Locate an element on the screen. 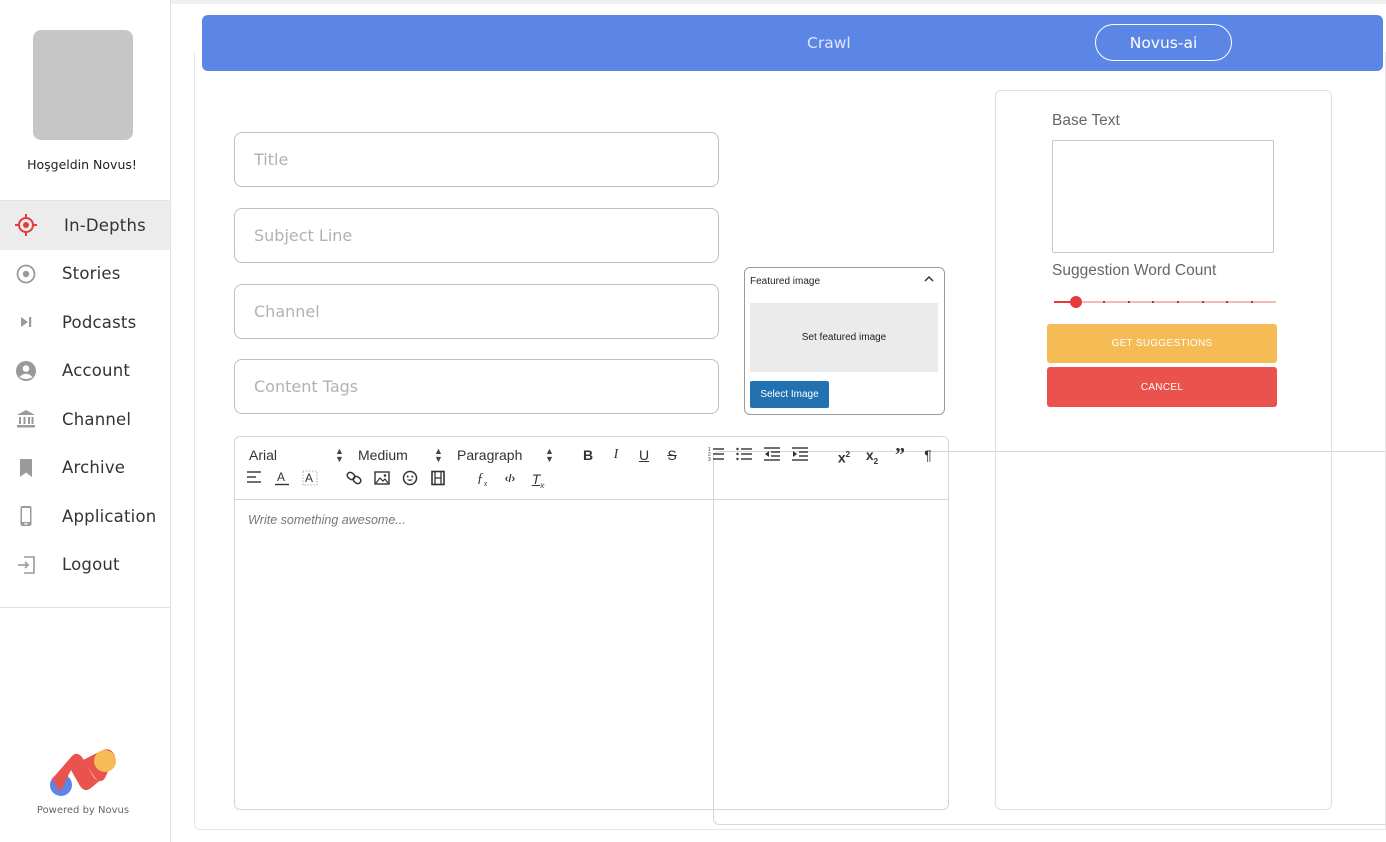  base-text-label: Base Text is located at coordinates (1086, 120).